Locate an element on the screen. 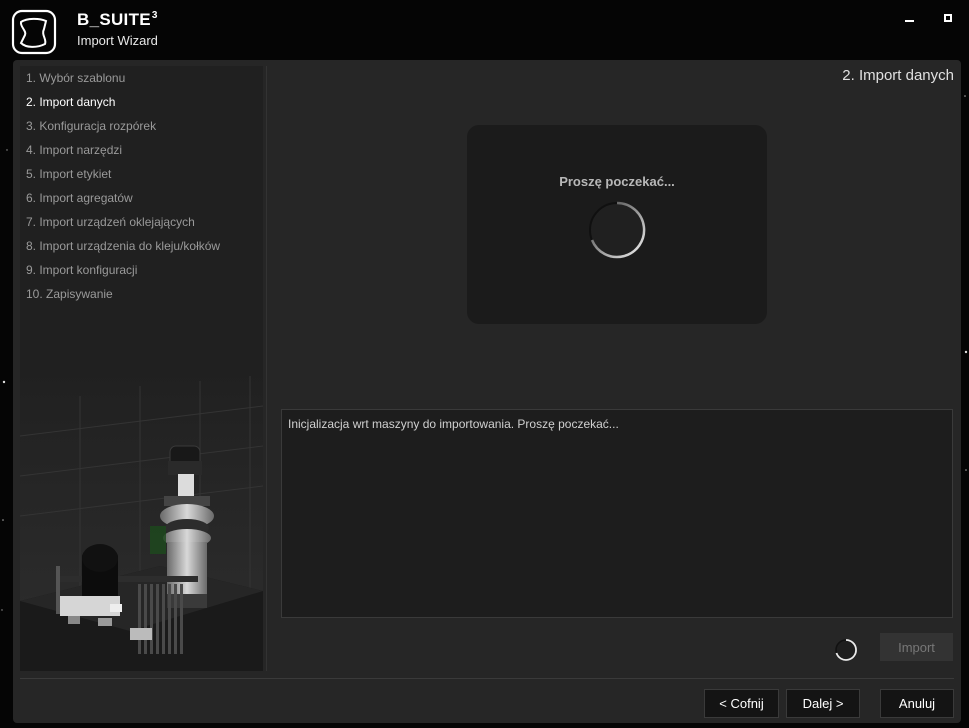 This screenshot has height=728, width=969. step-item: 10. Zapisywanie is located at coordinates (69, 294).